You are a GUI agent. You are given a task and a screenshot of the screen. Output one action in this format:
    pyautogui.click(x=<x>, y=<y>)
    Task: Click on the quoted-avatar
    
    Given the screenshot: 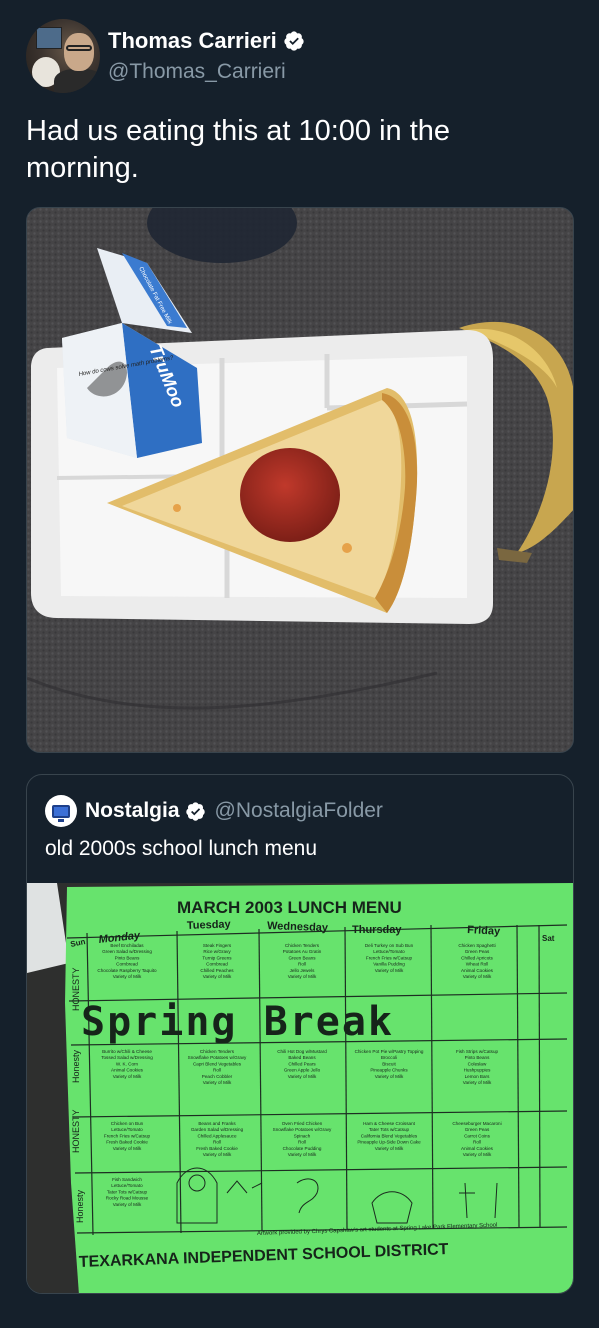 What is the action you would take?
    pyautogui.click(x=61, y=811)
    